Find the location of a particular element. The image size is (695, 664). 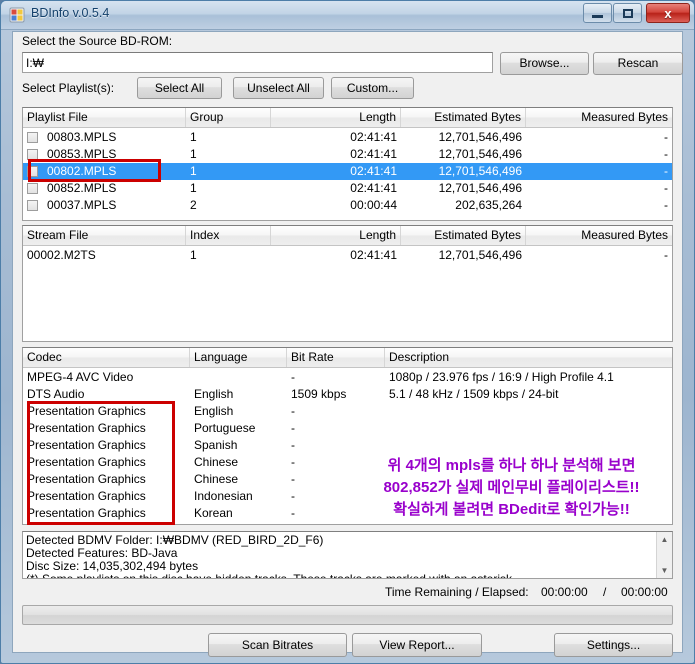

playlist-cell-file: 00802.MPLS is located at coordinates (82, 171).